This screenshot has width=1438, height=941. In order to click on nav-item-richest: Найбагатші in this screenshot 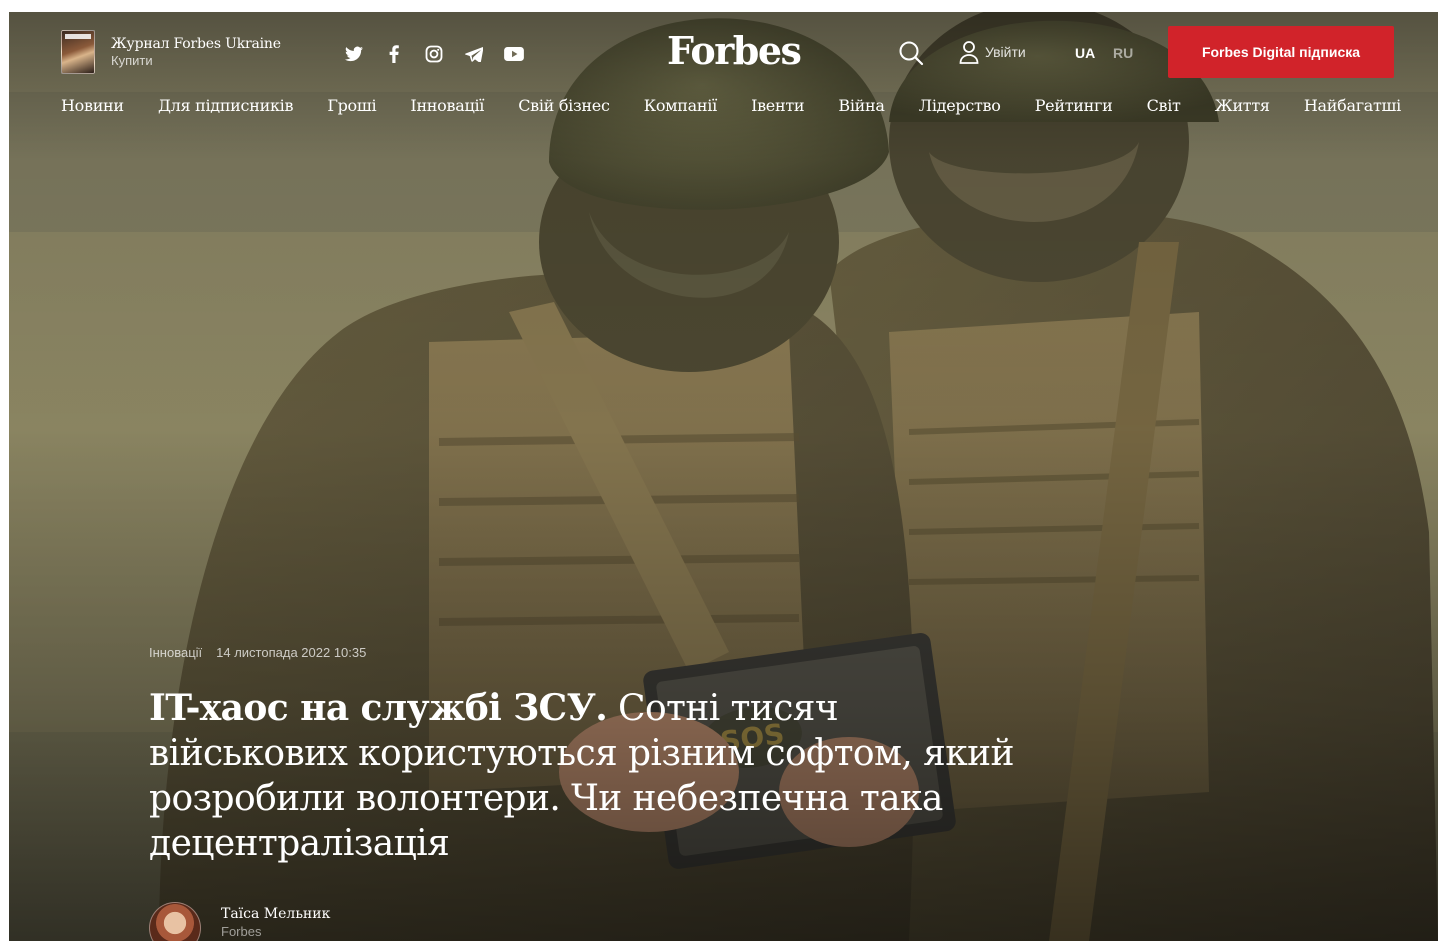, I will do `click(1352, 105)`.